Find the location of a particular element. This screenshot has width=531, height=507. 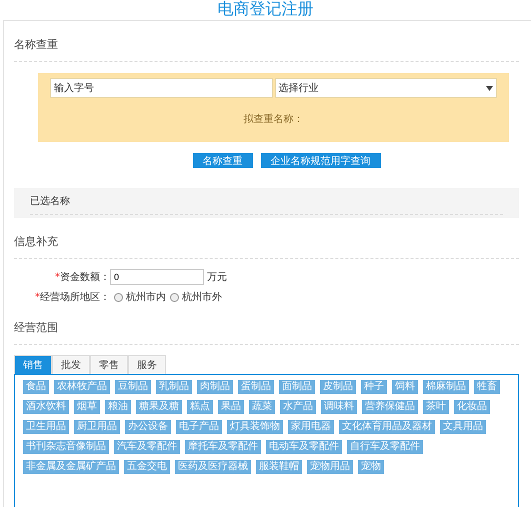

category-tab: 服务 is located at coordinates (147, 364).